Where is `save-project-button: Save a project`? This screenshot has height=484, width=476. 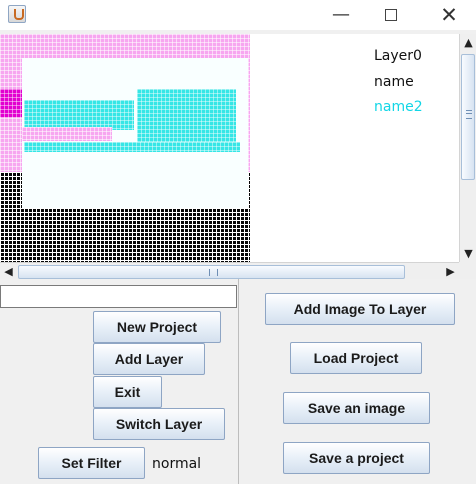 save-project-button: Save a project is located at coordinates (356, 458).